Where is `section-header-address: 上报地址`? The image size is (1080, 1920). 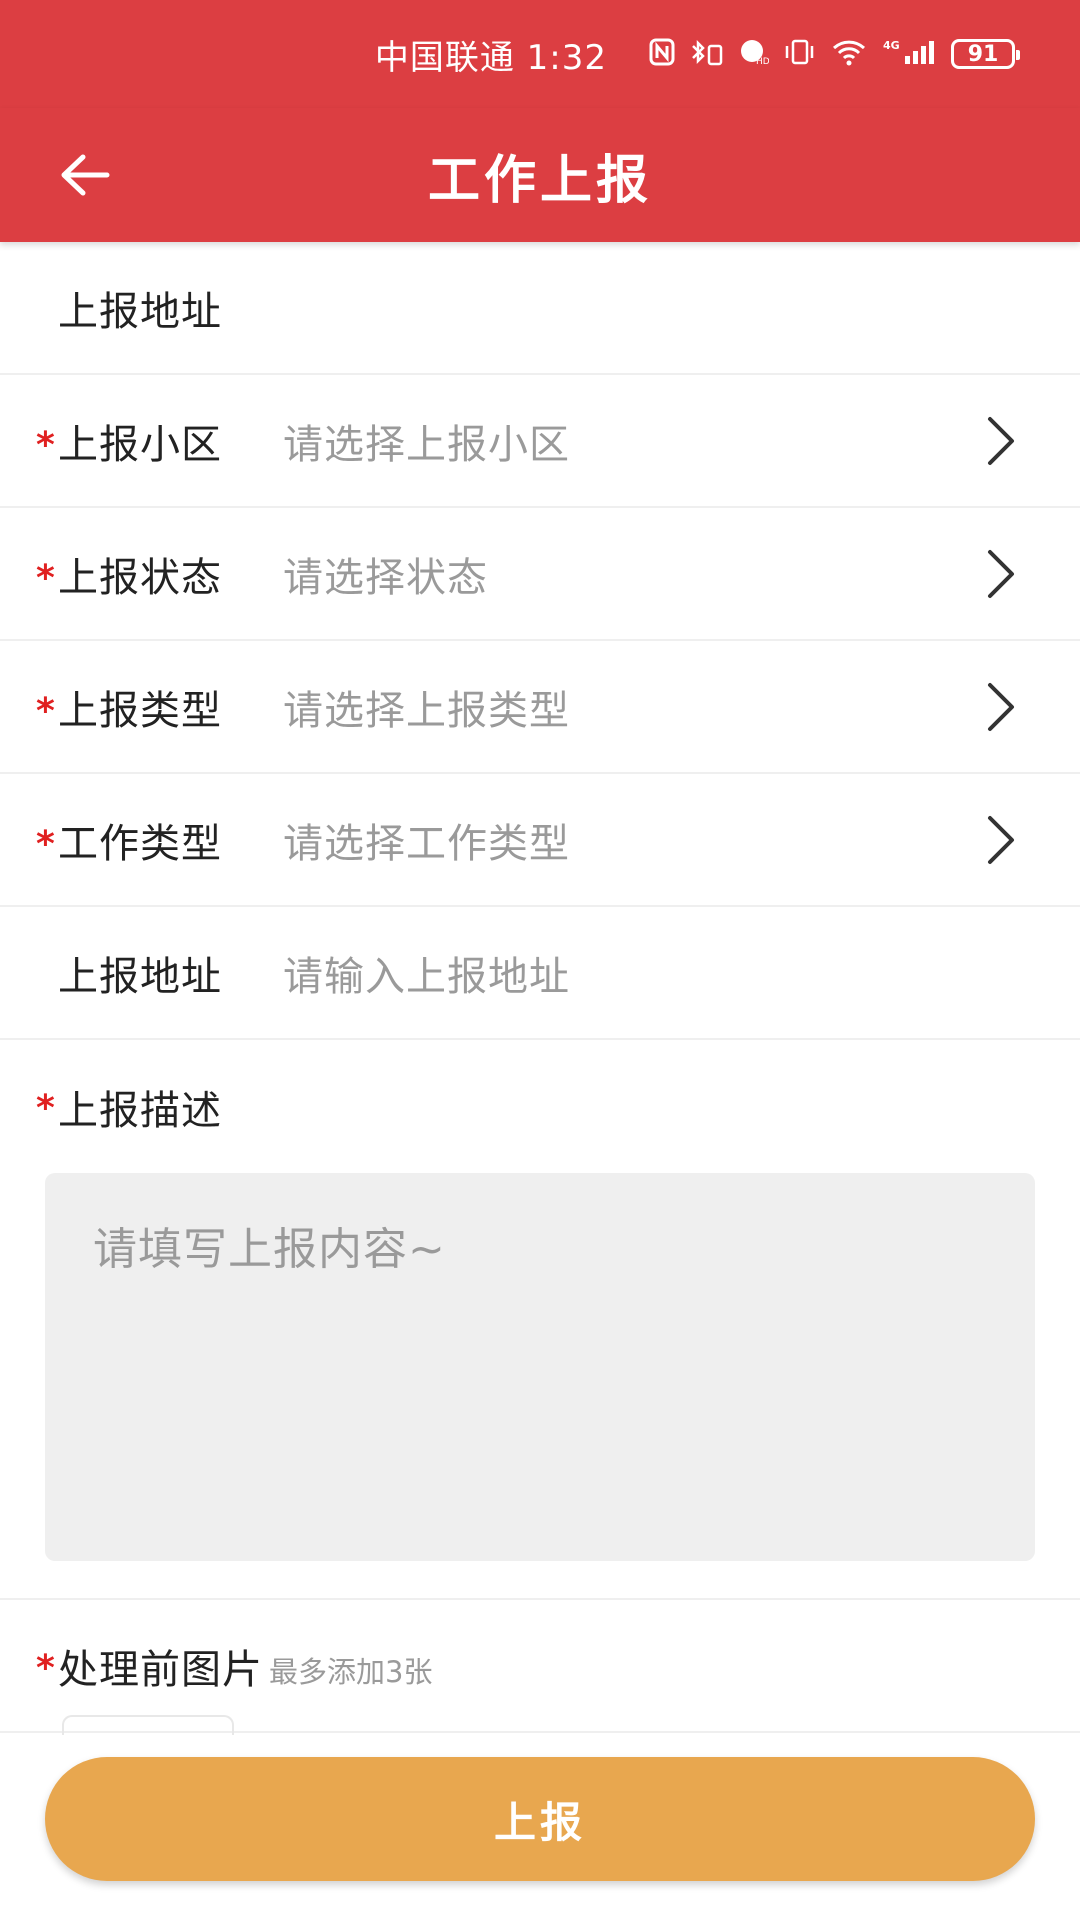 section-header-address: 上报地址 is located at coordinates (540, 308).